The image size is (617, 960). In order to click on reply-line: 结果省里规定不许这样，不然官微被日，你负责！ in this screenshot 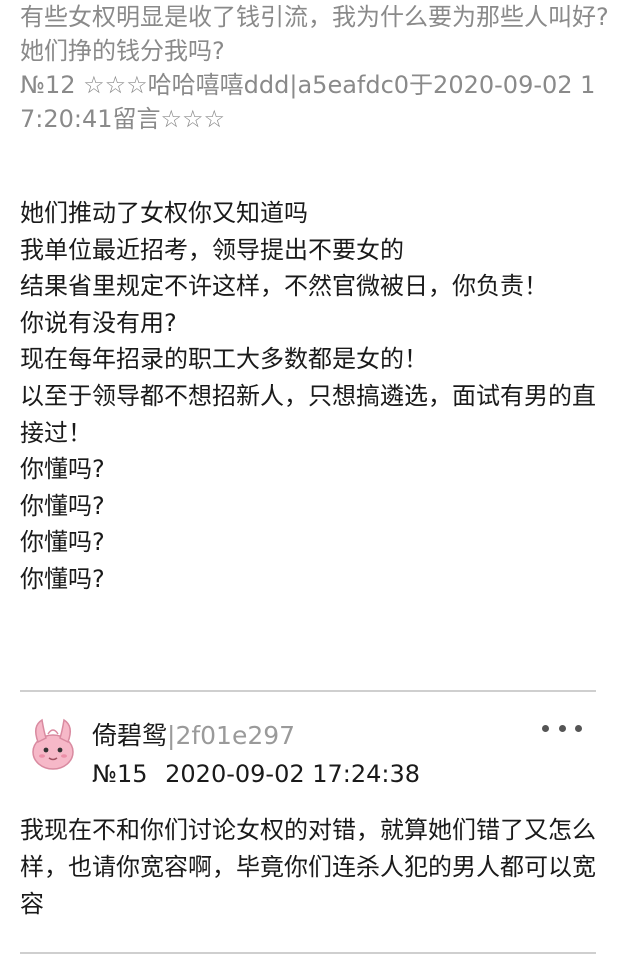, I will do `click(284, 286)`.